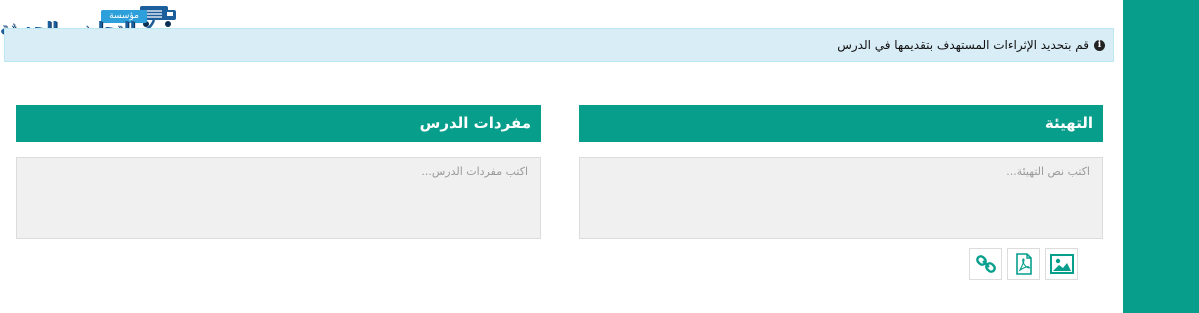 The height and width of the screenshot is (313, 1199). I want to click on warmup-panel-title: التهيئة, so click(1068, 123).